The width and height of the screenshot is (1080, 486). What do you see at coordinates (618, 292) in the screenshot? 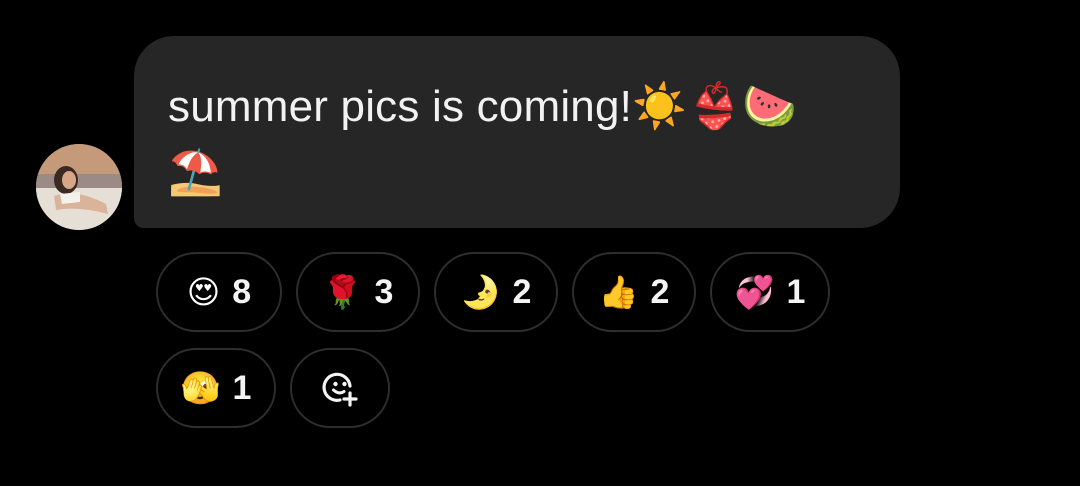
I see `thumbs-up-emoji-icon: 👍` at bounding box center [618, 292].